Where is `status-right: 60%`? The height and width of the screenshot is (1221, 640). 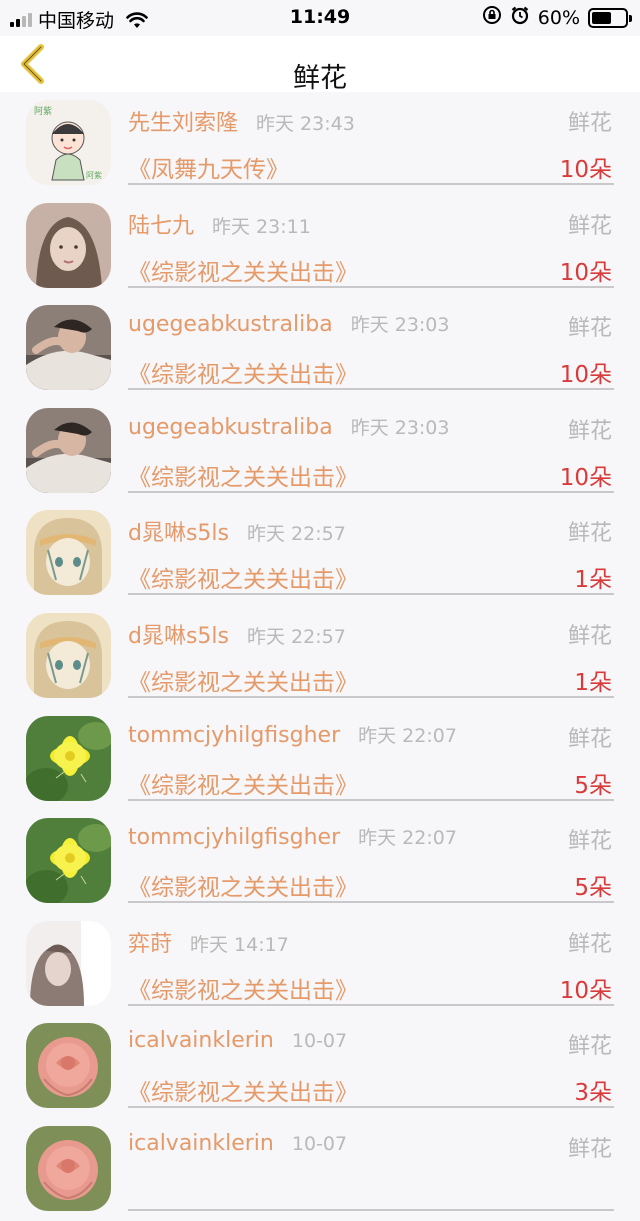 status-right: 60% is located at coordinates (557, 17).